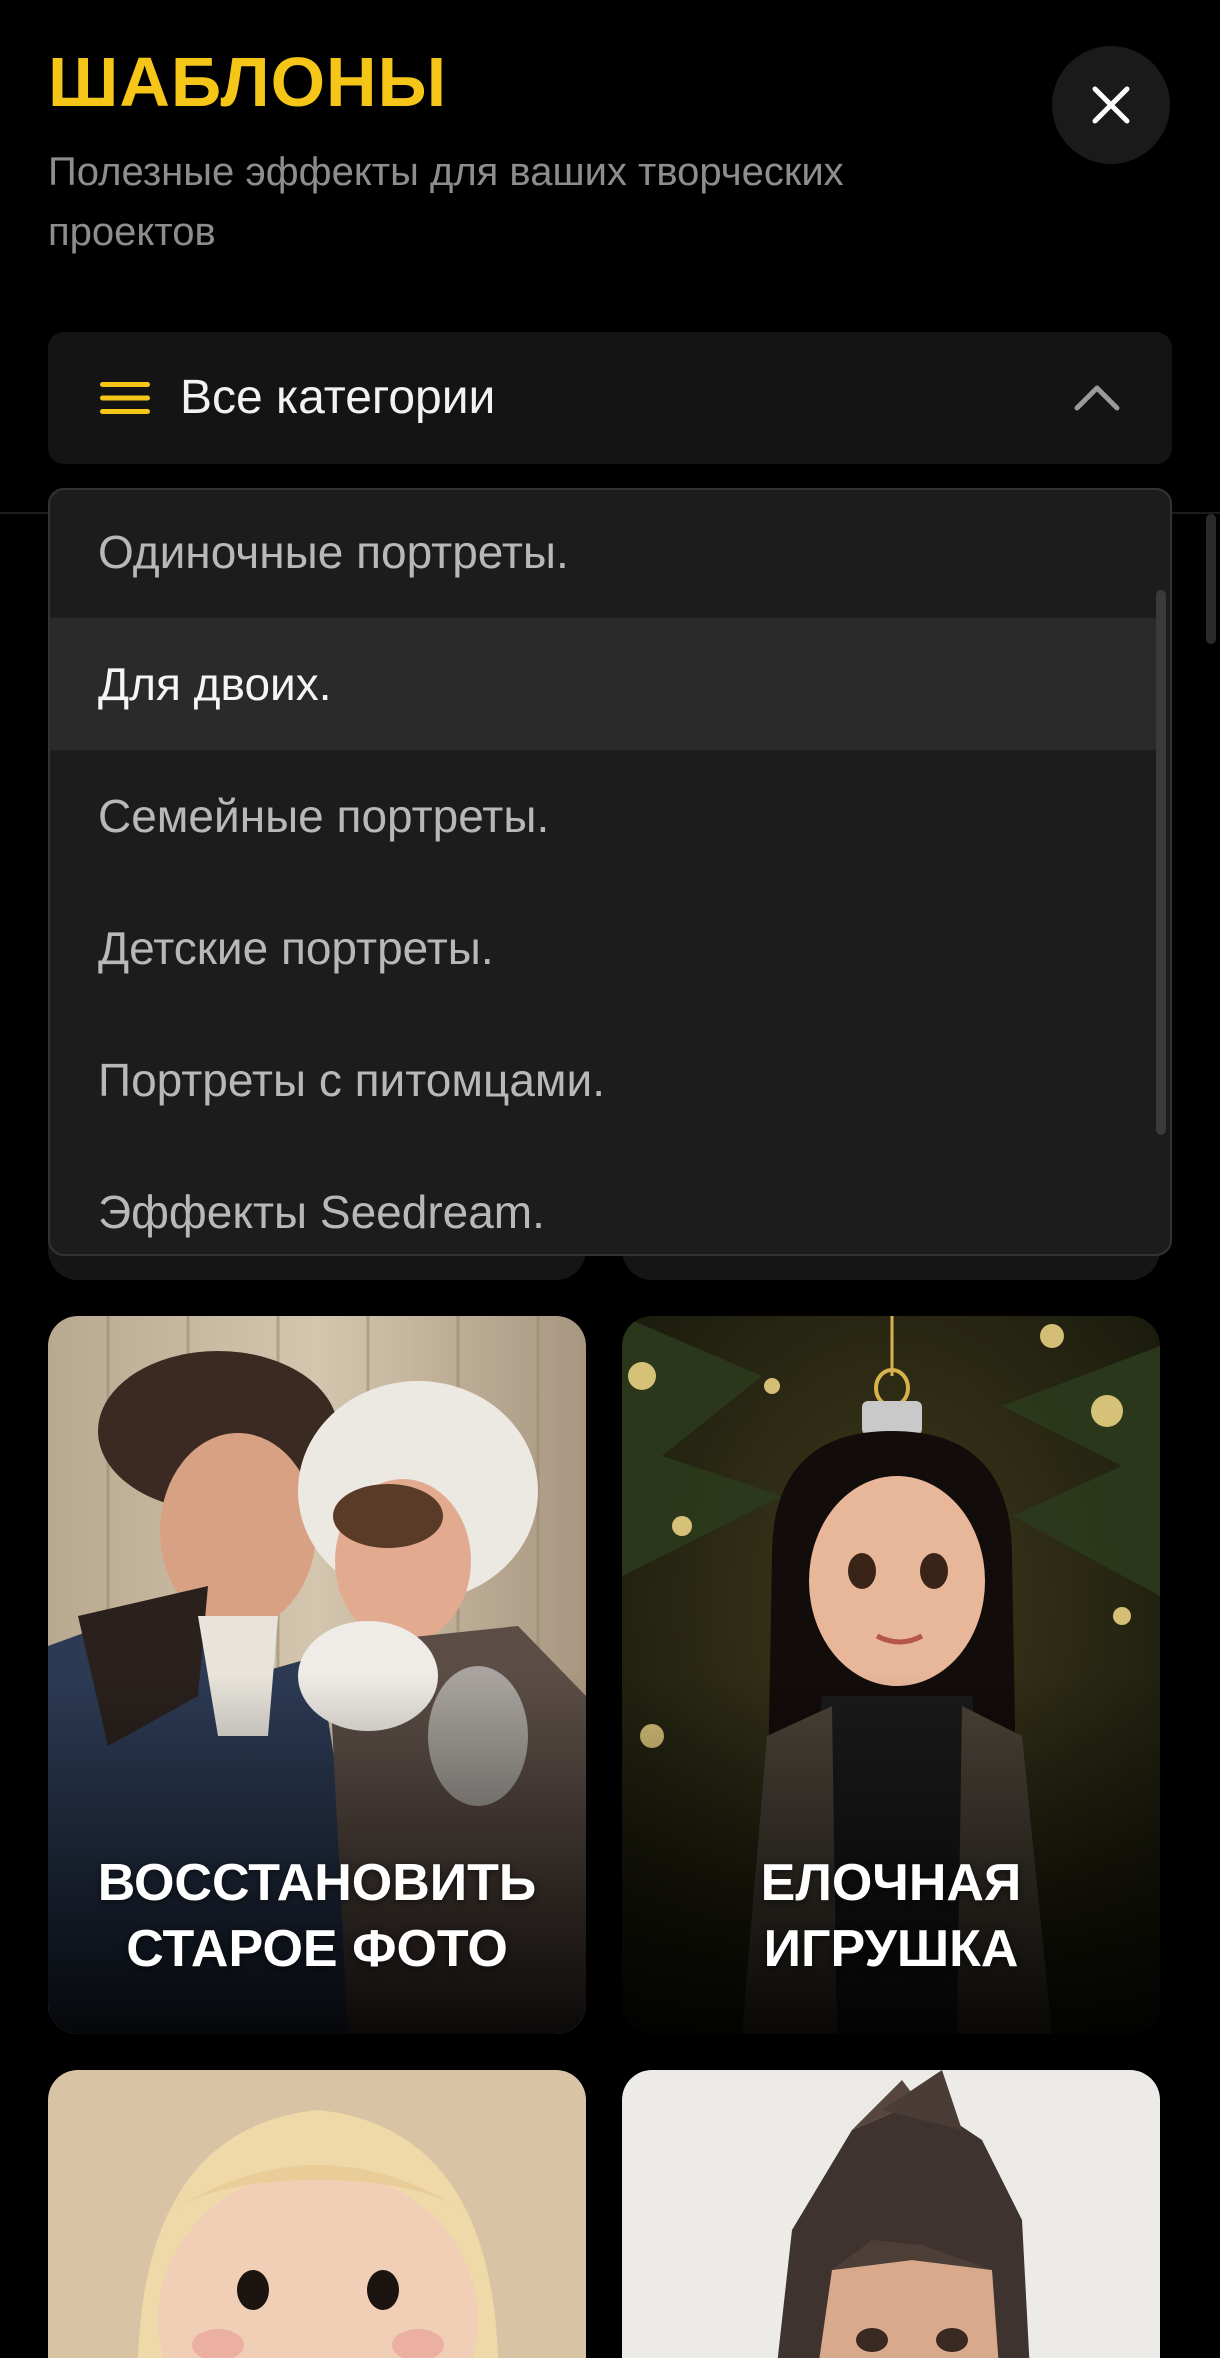 The image size is (1220, 2358). What do you see at coordinates (891, 1675) in the screenshot?
I see `template-card-christmas-toy: ЕЛОЧНАЯ ИГРУШКА` at bounding box center [891, 1675].